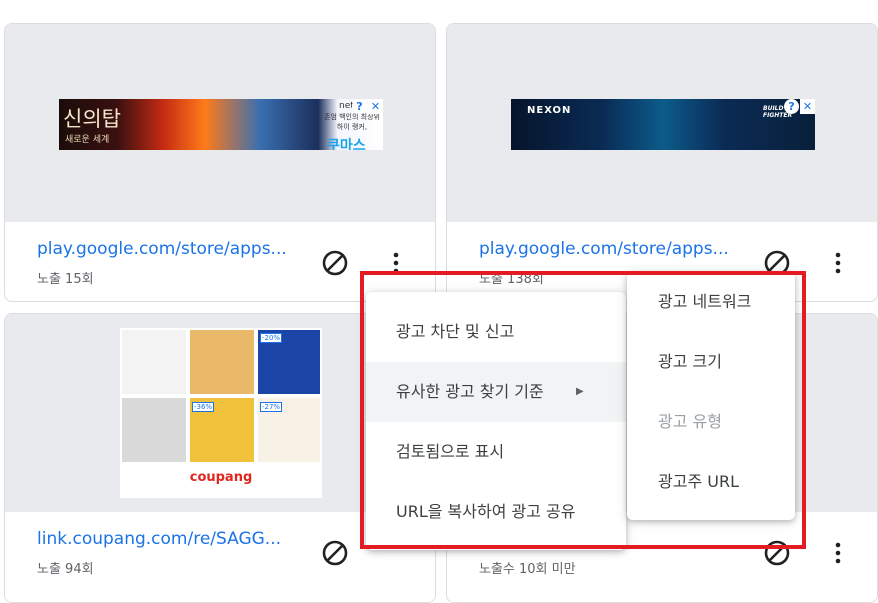 The image size is (878, 603). What do you see at coordinates (203, 407) in the screenshot?
I see `discount-badge: -36%` at bounding box center [203, 407].